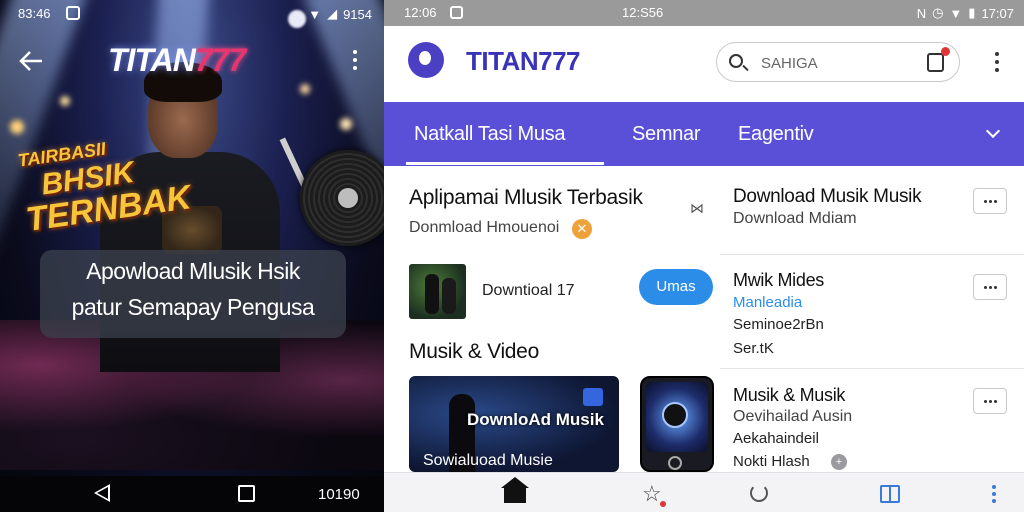 The width and height of the screenshot is (1024, 512). Describe the element at coordinates (890, 494) in the screenshot. I see `library-icon` at that location.